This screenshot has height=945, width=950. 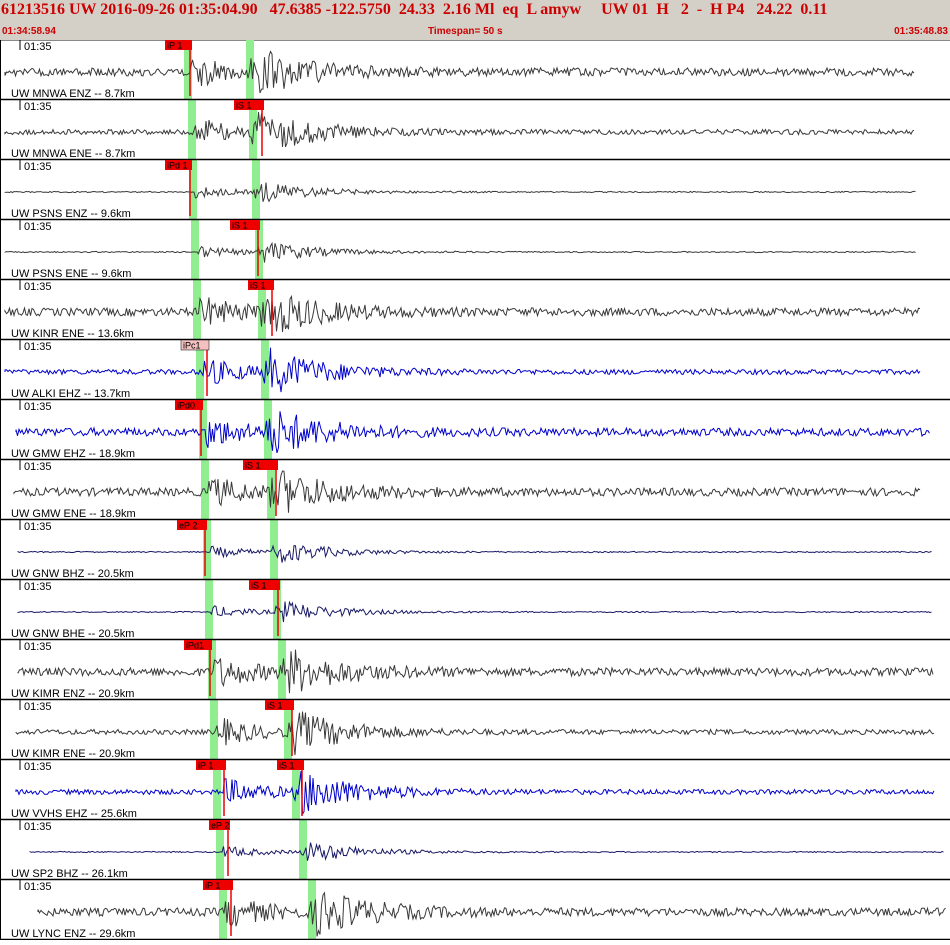 What do you see at coordinates (73, 754) in the screenshot?
I see `station-label: UW KIMR ENE -- 20.9km` at bounding box center [73, 754].